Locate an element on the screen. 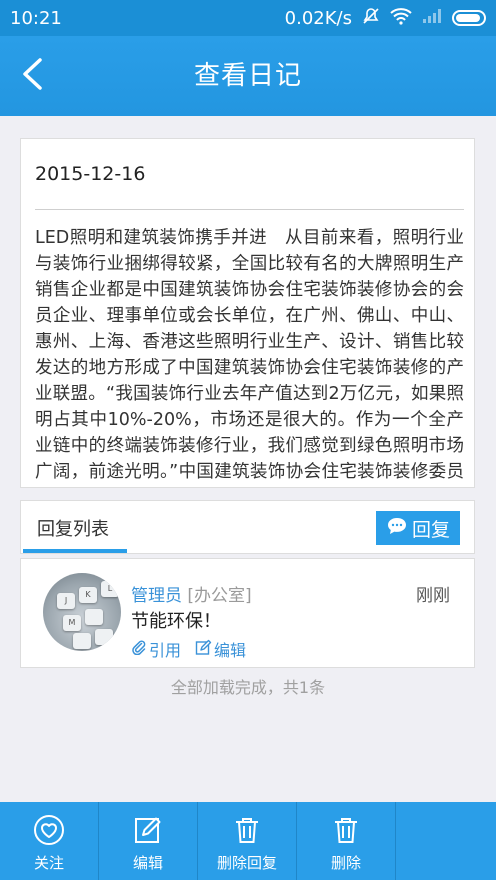 The height and width of the screenshot is (880, 496). follow-button: 关注 is located at coordinates (49, 841).